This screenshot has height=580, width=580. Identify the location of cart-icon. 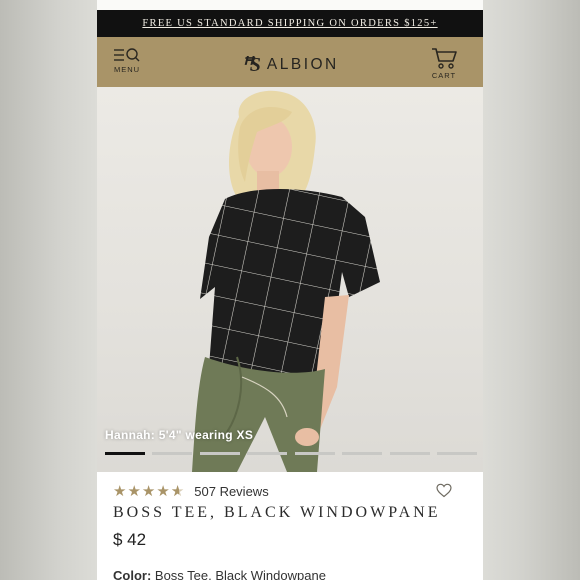
(444, 58).